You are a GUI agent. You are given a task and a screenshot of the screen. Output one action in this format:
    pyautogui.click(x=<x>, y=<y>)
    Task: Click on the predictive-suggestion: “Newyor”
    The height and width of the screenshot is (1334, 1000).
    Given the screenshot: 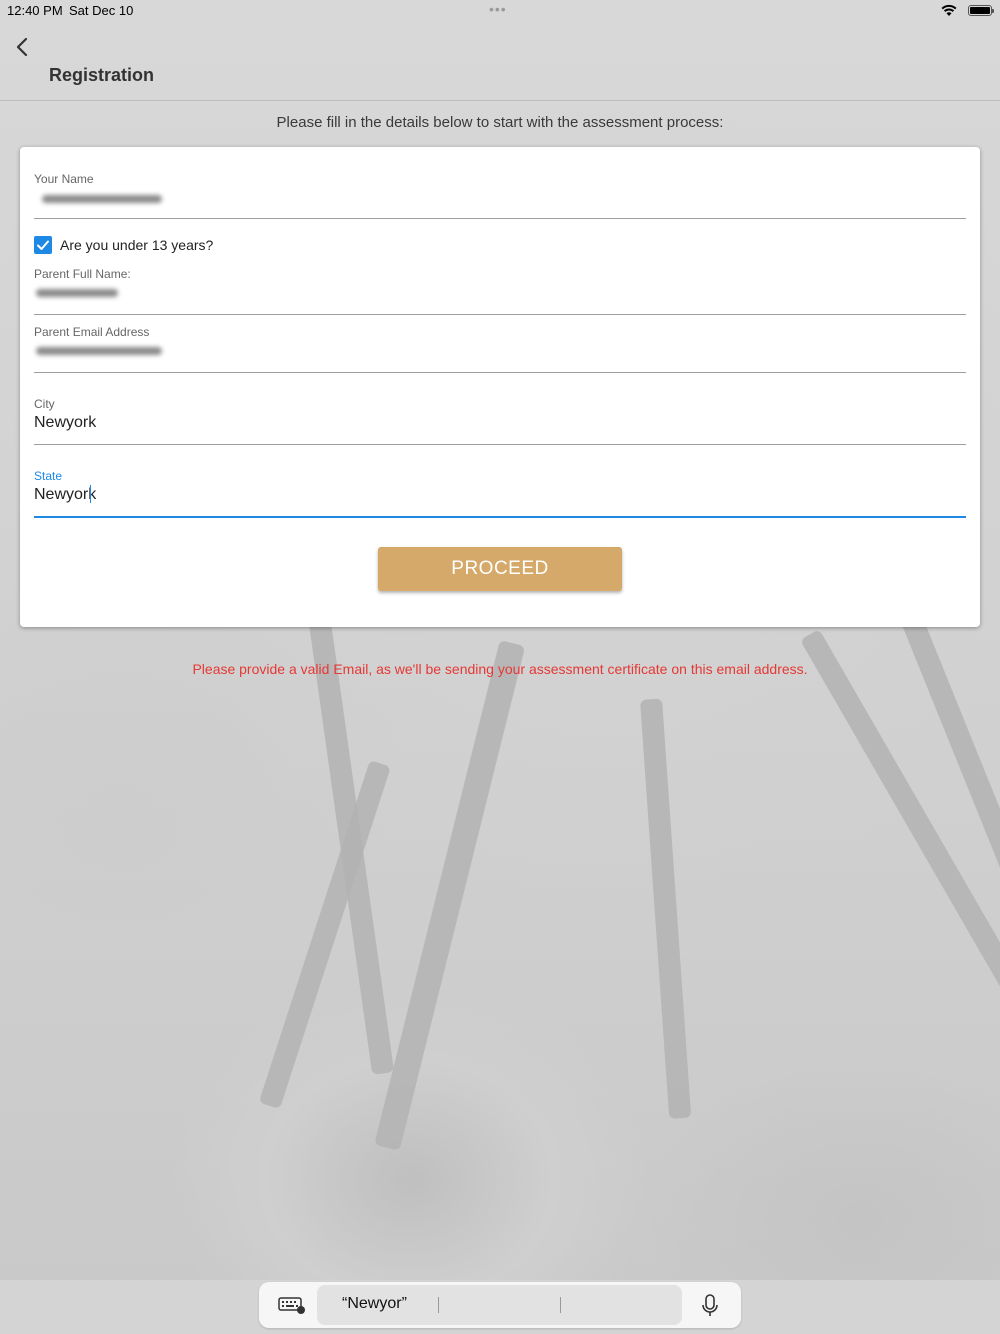 What is the action you would take?
    pyautogui.click(x=499, y=1305)
    